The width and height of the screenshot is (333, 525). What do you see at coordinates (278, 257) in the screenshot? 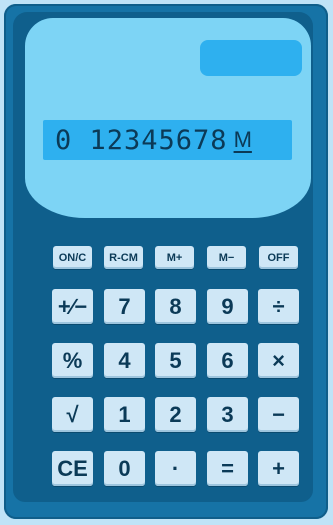
I see `off-button: OFF` at bounding box center [278, 257].